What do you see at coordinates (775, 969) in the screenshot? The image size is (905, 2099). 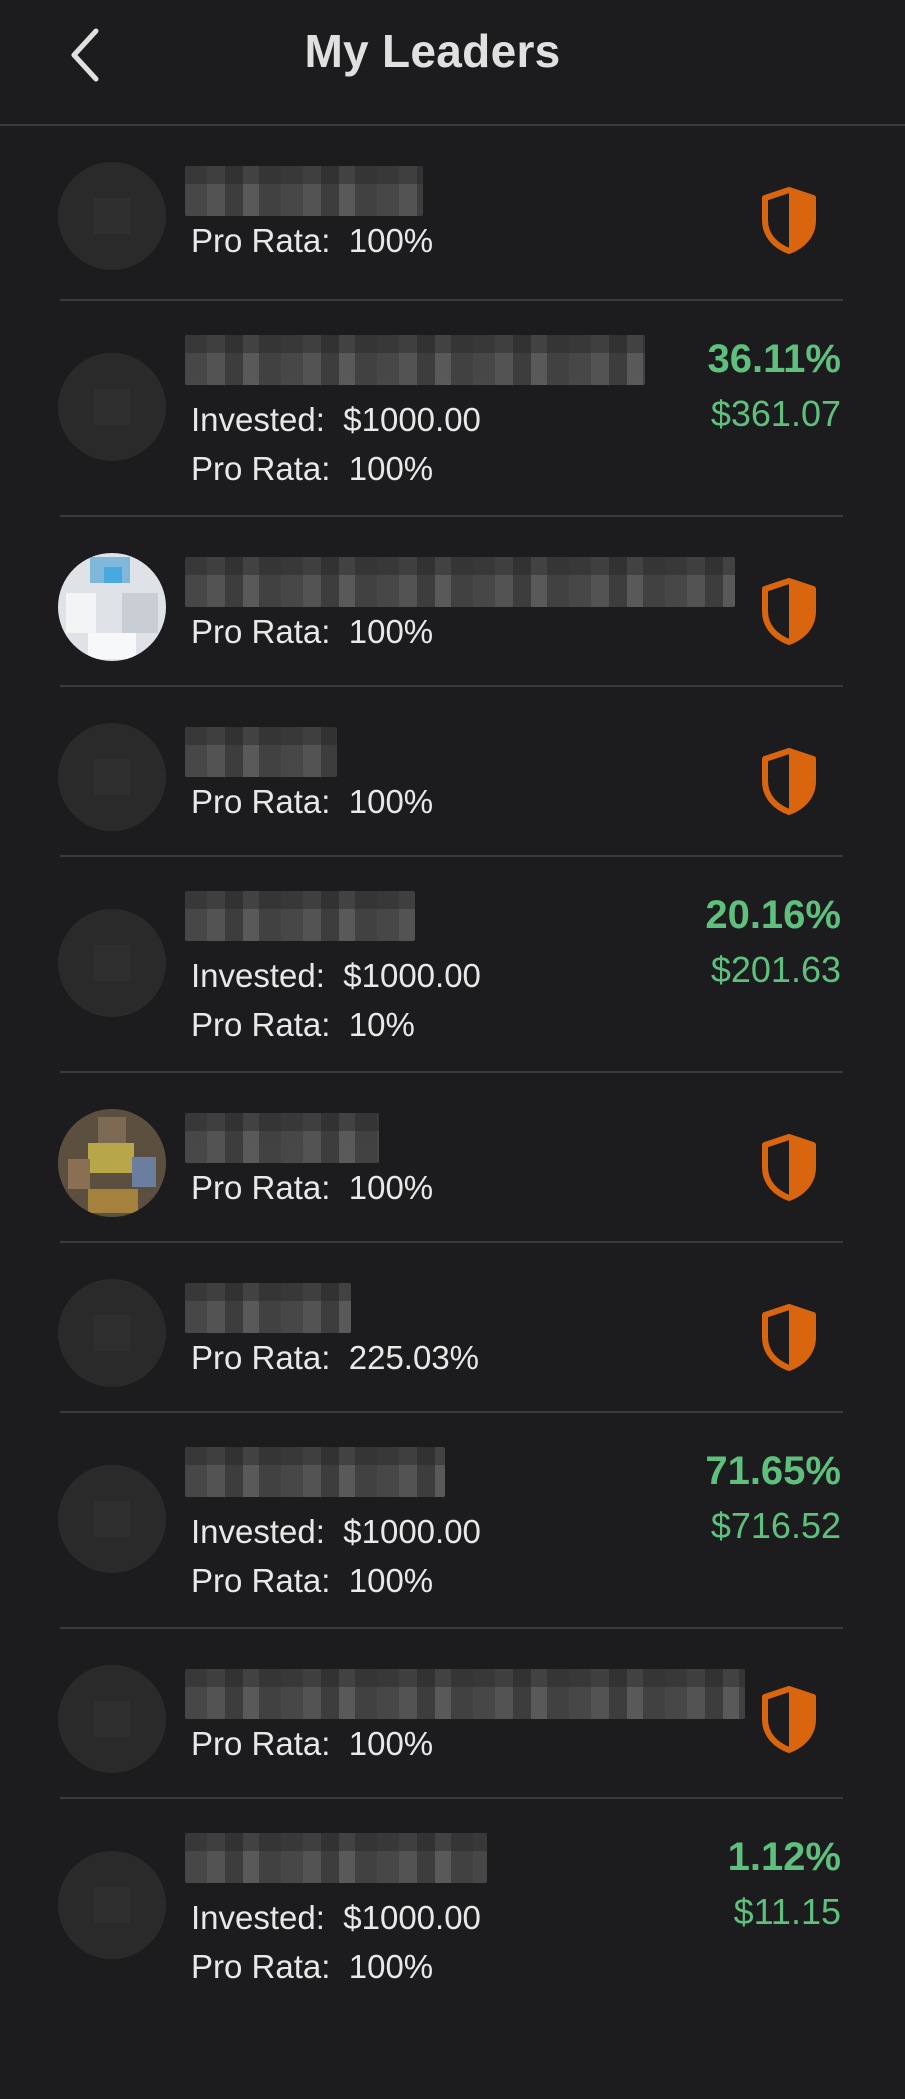 I see `return-amount: $201.63` at bounding box center [775, 969].